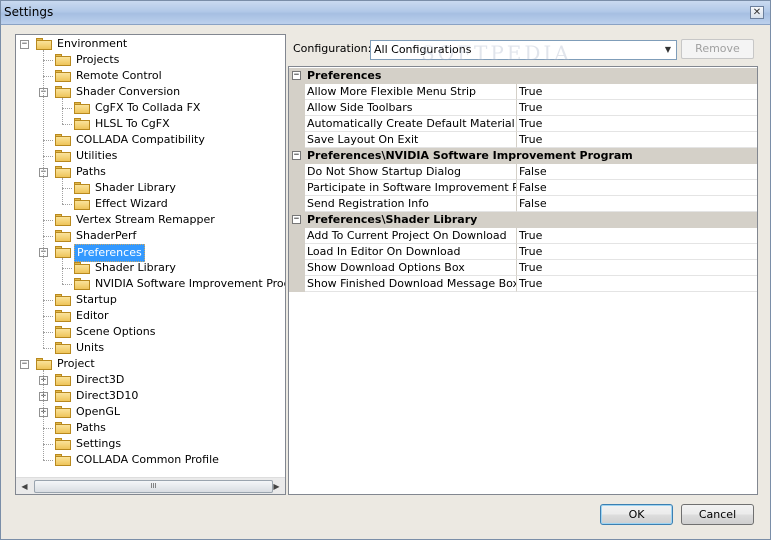 The width and height of the screenshot is (771, 540). I want to click on watermark: SOFTPEDIA, so click(496, 53).